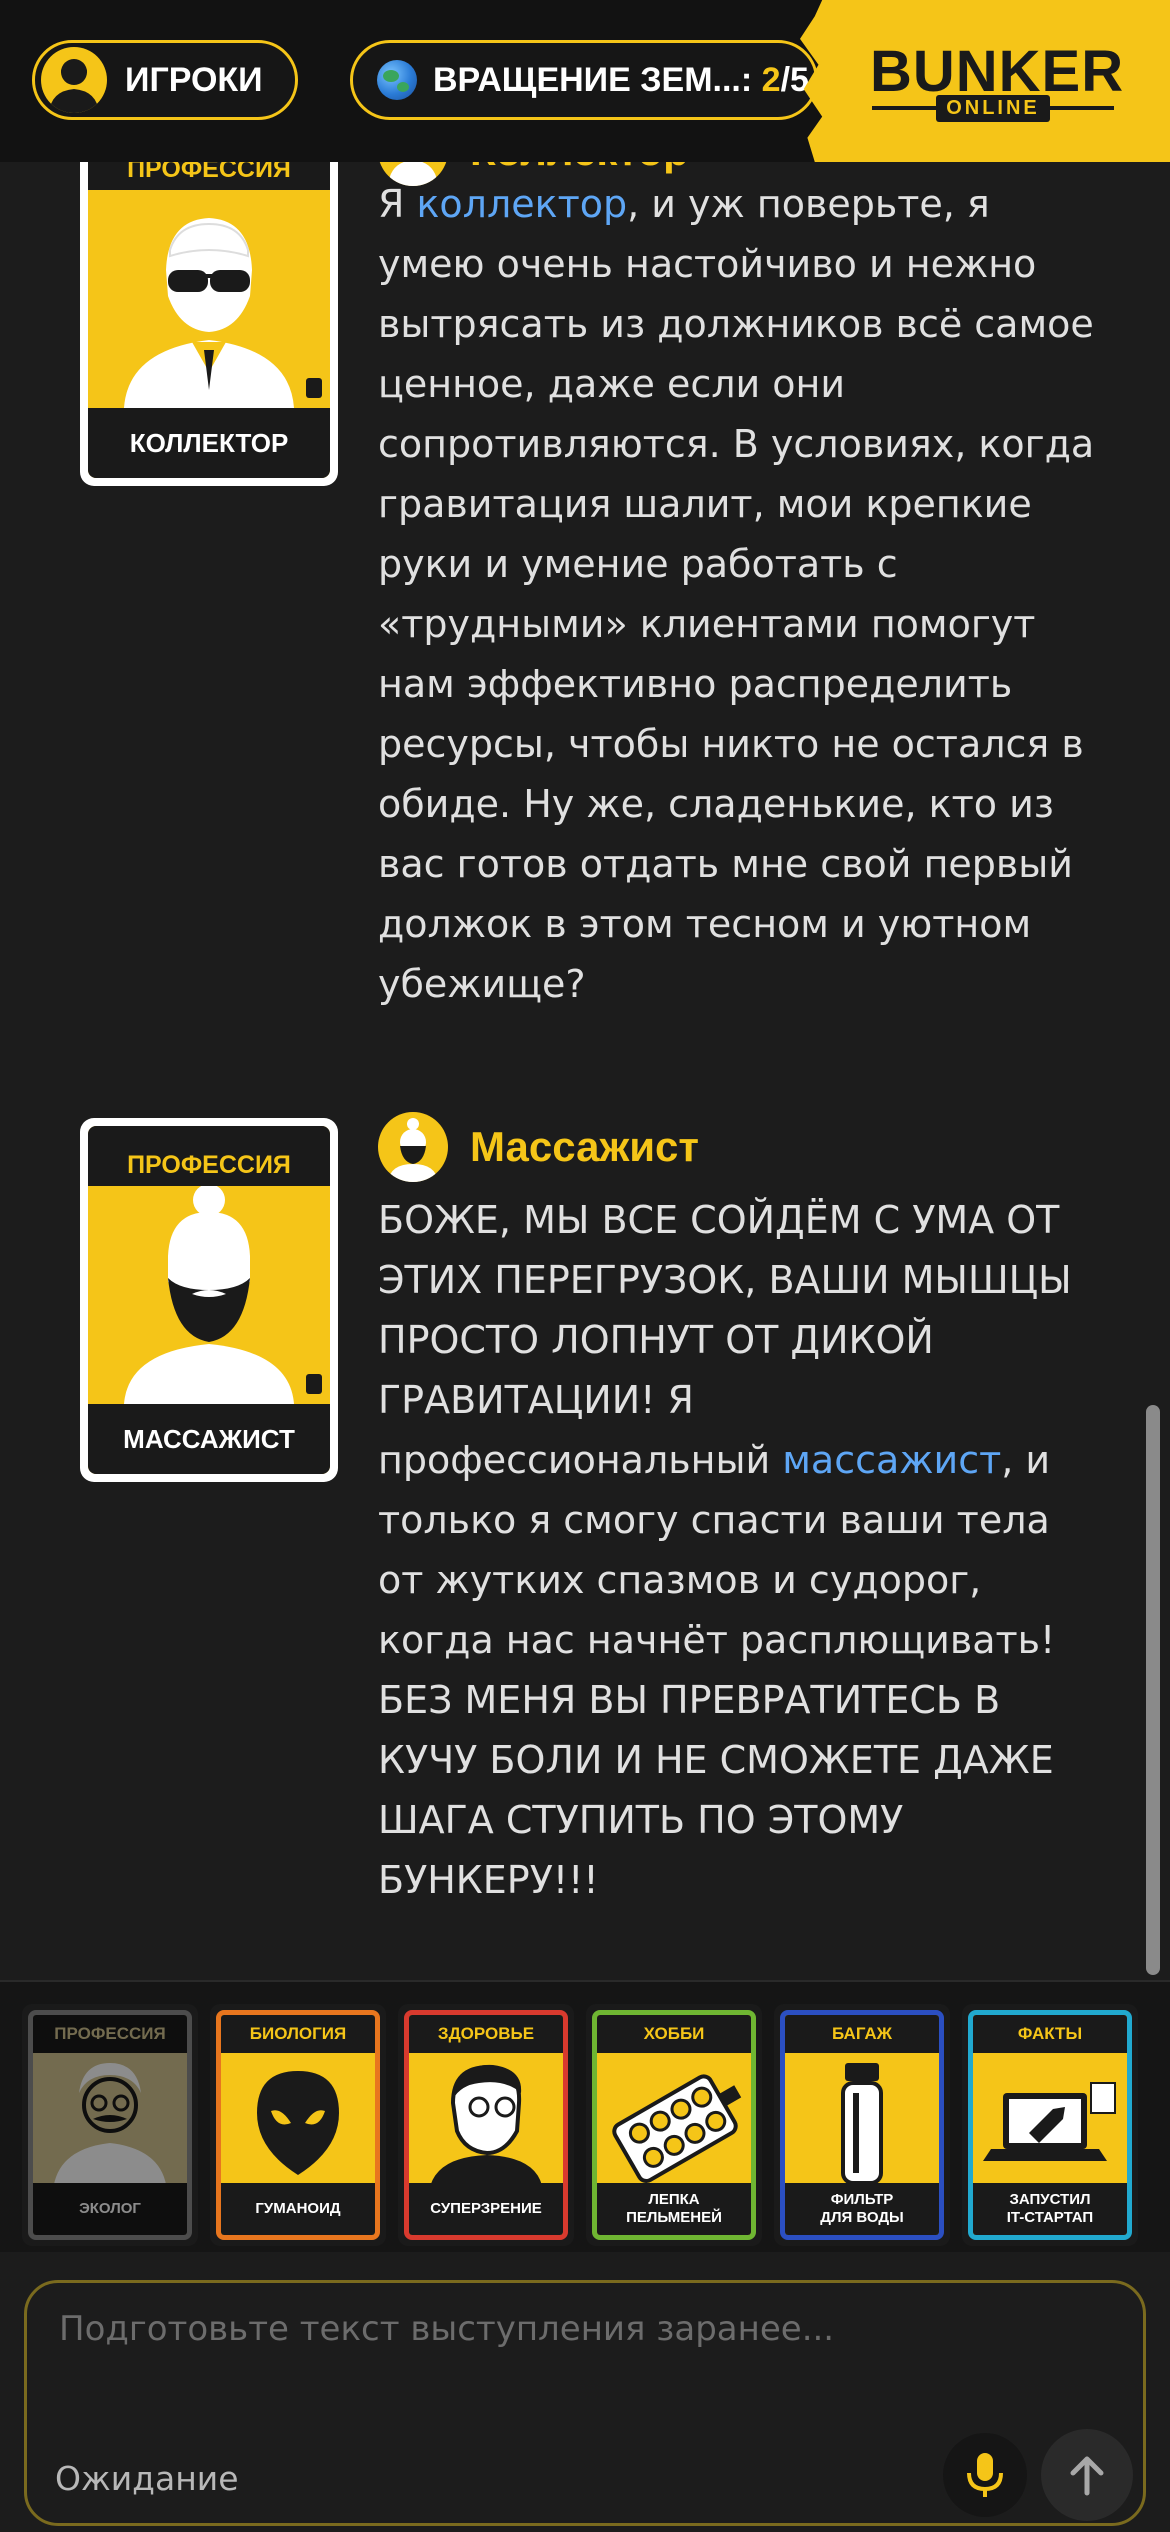 This screenshot has height=2532, width=1170. Describe the element at coordinates (209, 299) in the screenshot. I see `collector-figure-icon` at that location.